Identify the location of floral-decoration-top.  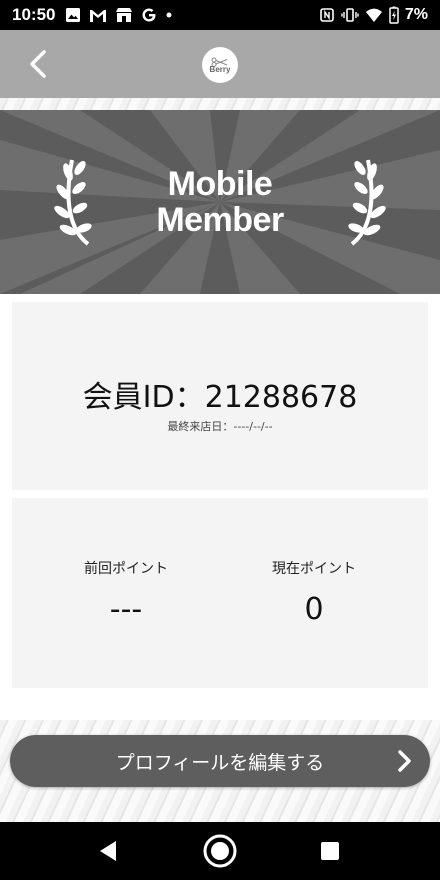
(220, 104).